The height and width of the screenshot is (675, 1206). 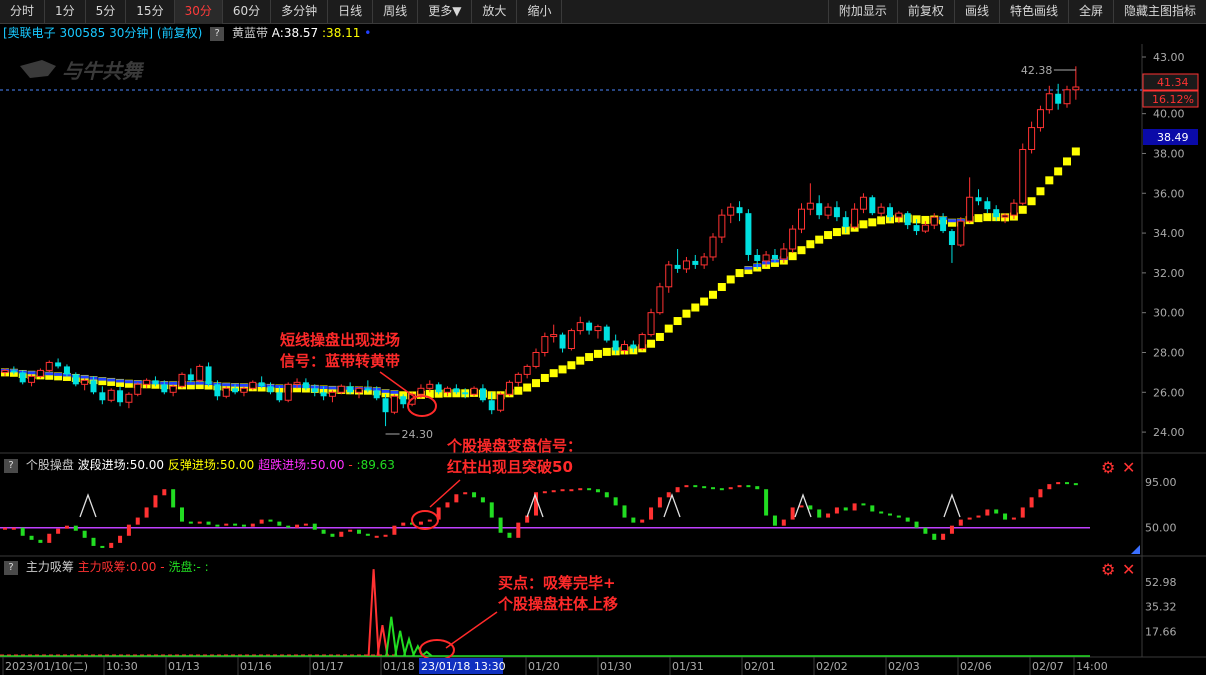 What do you see at coordinates (688, 666) in the screenshot?
I see `x-axis-label: 01/31` at bounding box center [688, 666].